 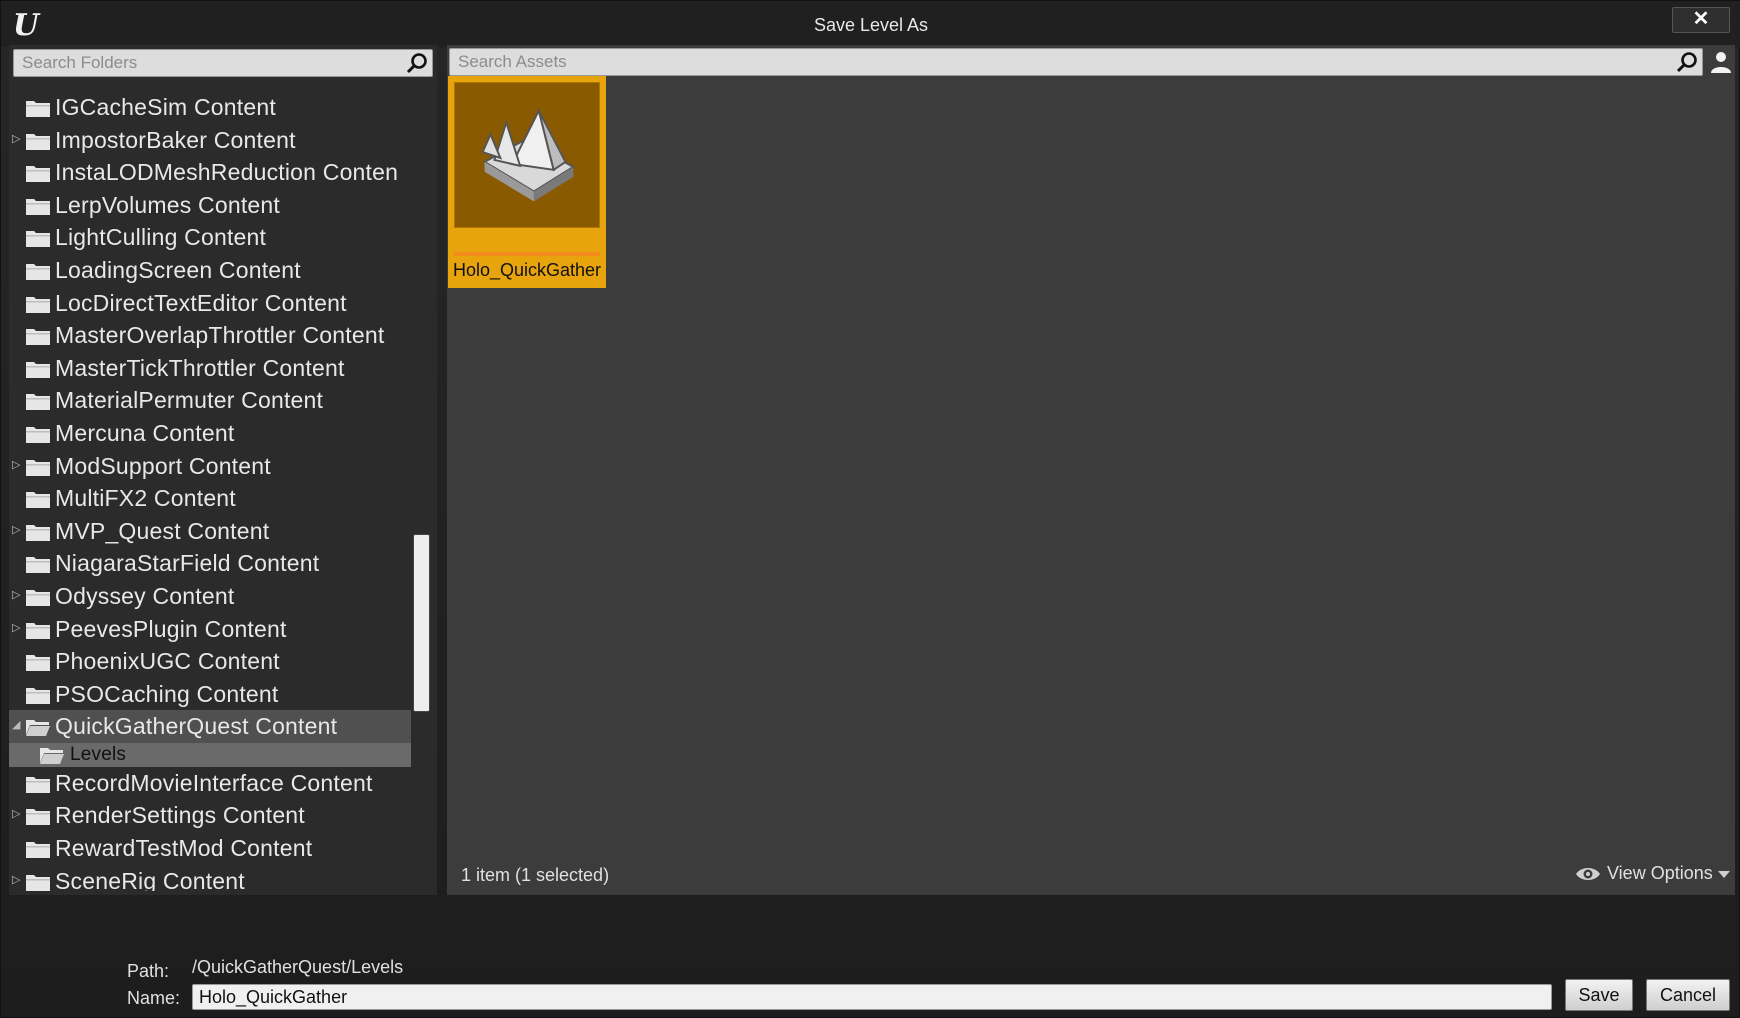 I want to click on name-field, so click(x=872, y=997).